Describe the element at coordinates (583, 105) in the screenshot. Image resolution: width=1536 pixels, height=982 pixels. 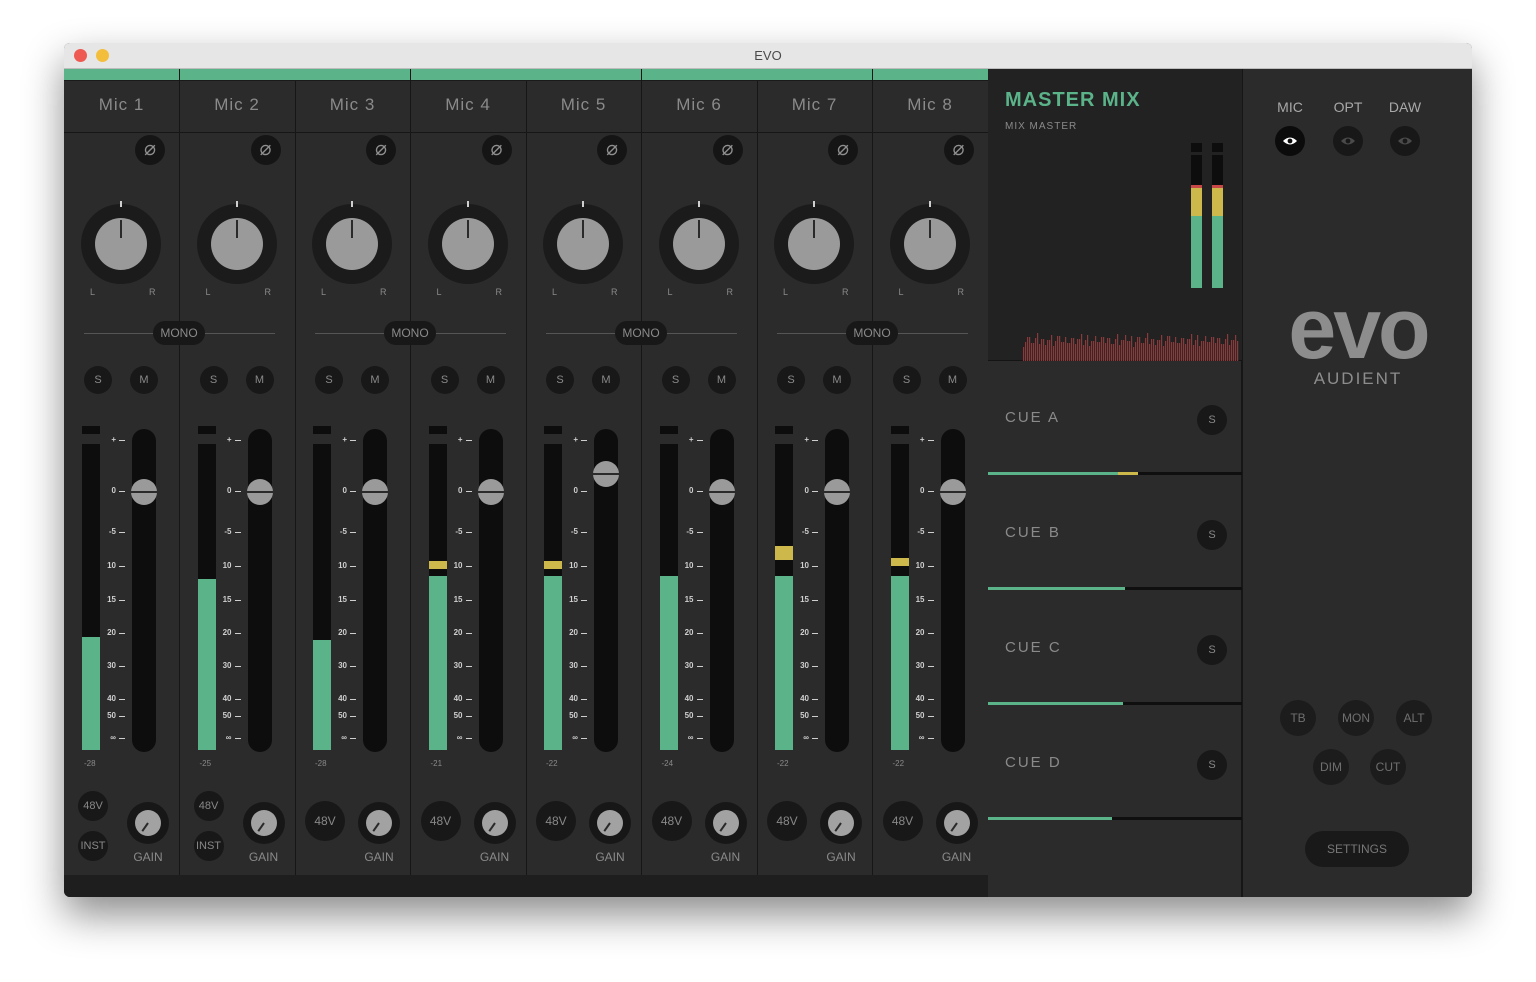
I see `channel-name: Mic 5` at that location.